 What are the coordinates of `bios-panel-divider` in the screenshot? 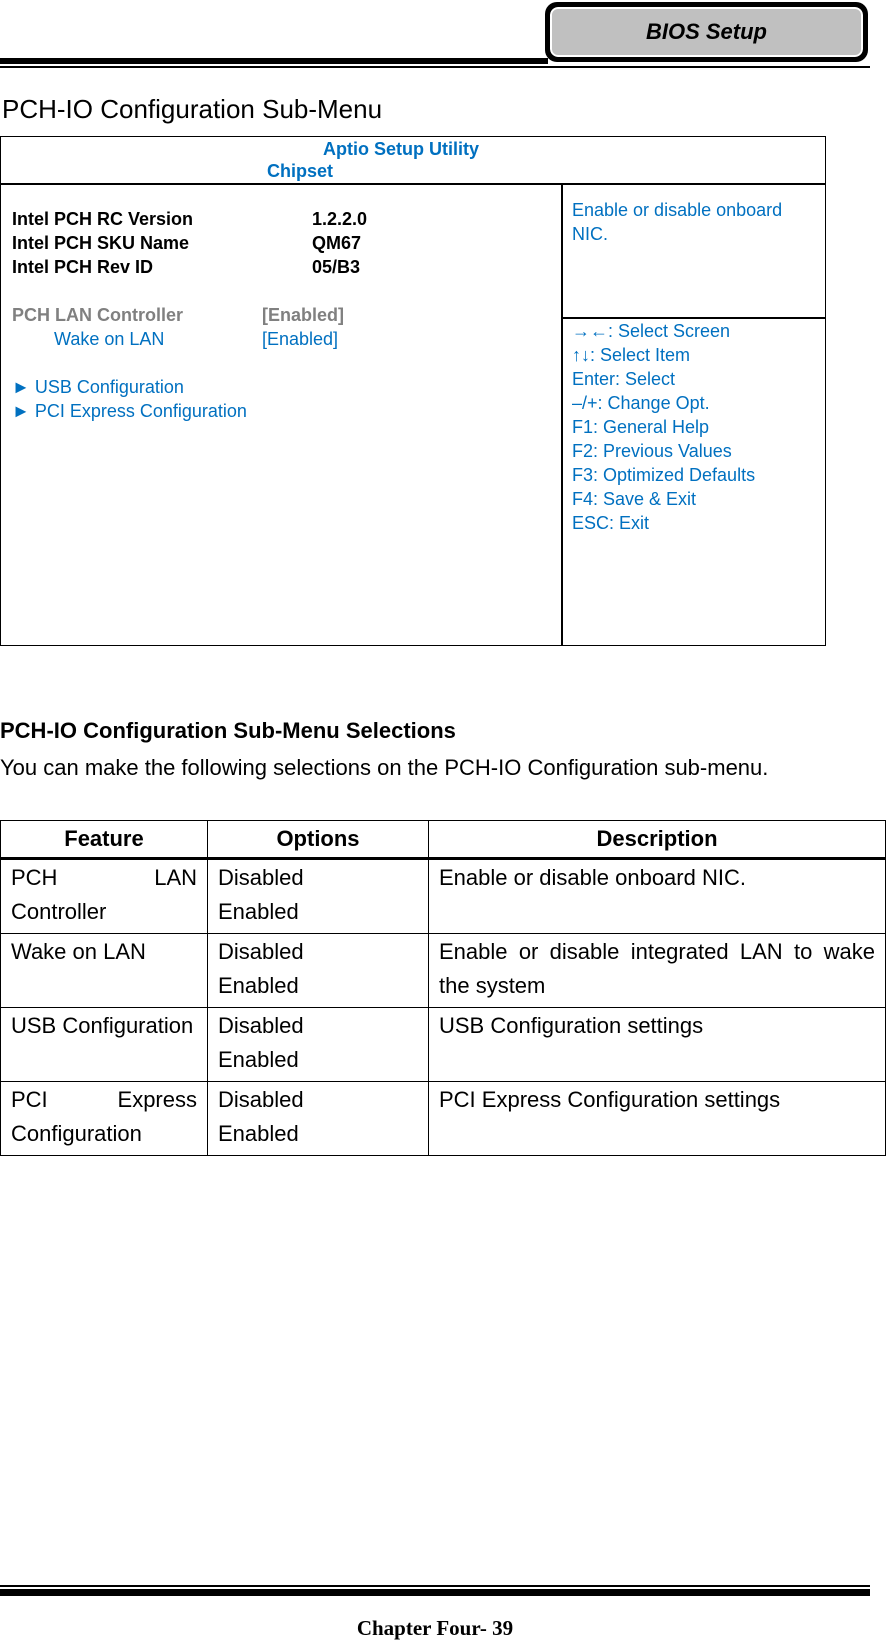 It's located at (562, 414).